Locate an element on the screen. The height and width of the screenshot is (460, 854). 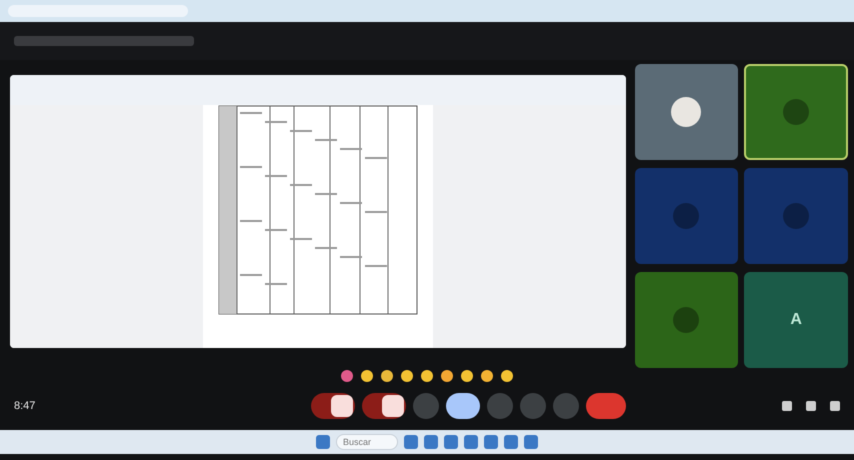
camera-button is located at coordinates (384, 406).